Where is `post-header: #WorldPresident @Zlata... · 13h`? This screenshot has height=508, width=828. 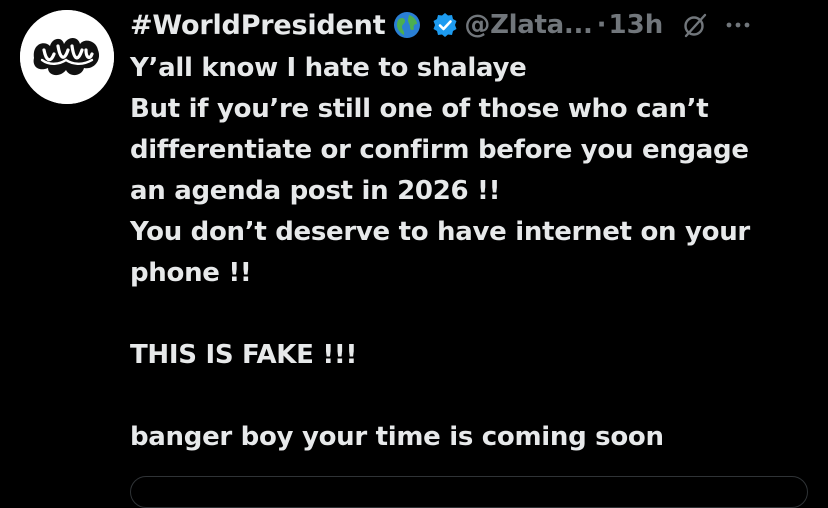 post-header: #WorldPresident @Zlata... · 13h is located at coordinates (475, 25).